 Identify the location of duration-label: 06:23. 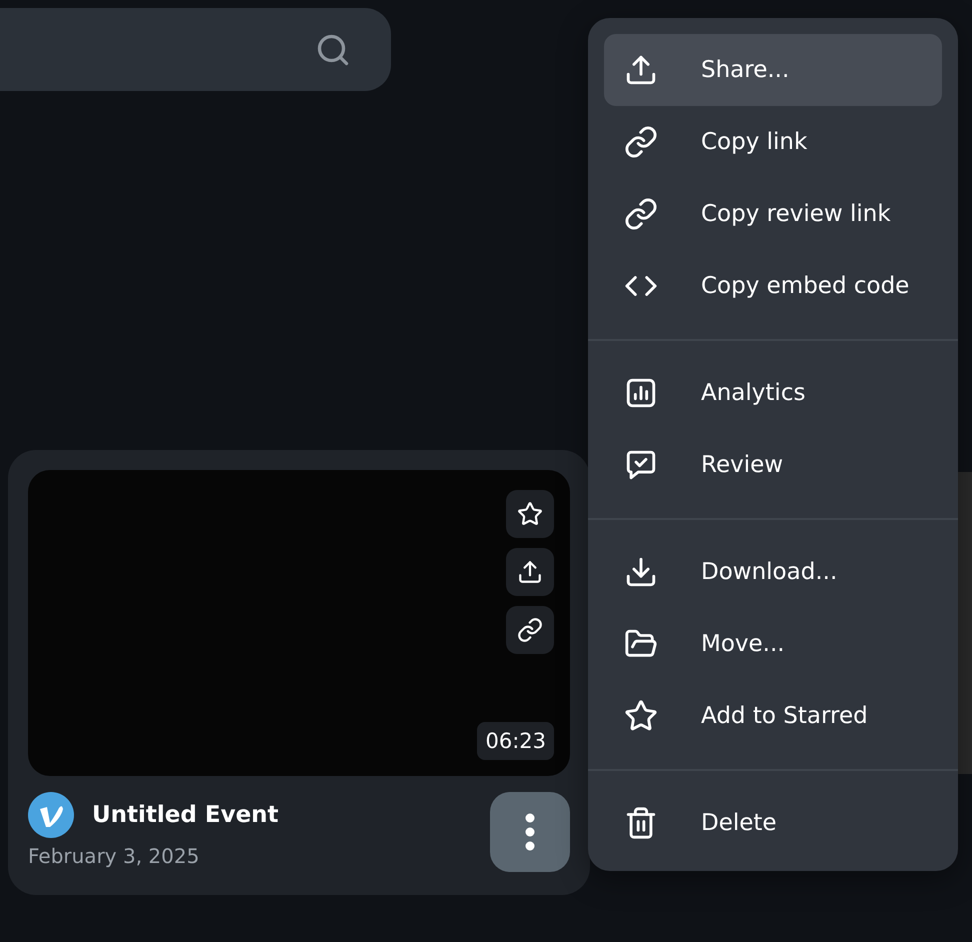
(515, 741).